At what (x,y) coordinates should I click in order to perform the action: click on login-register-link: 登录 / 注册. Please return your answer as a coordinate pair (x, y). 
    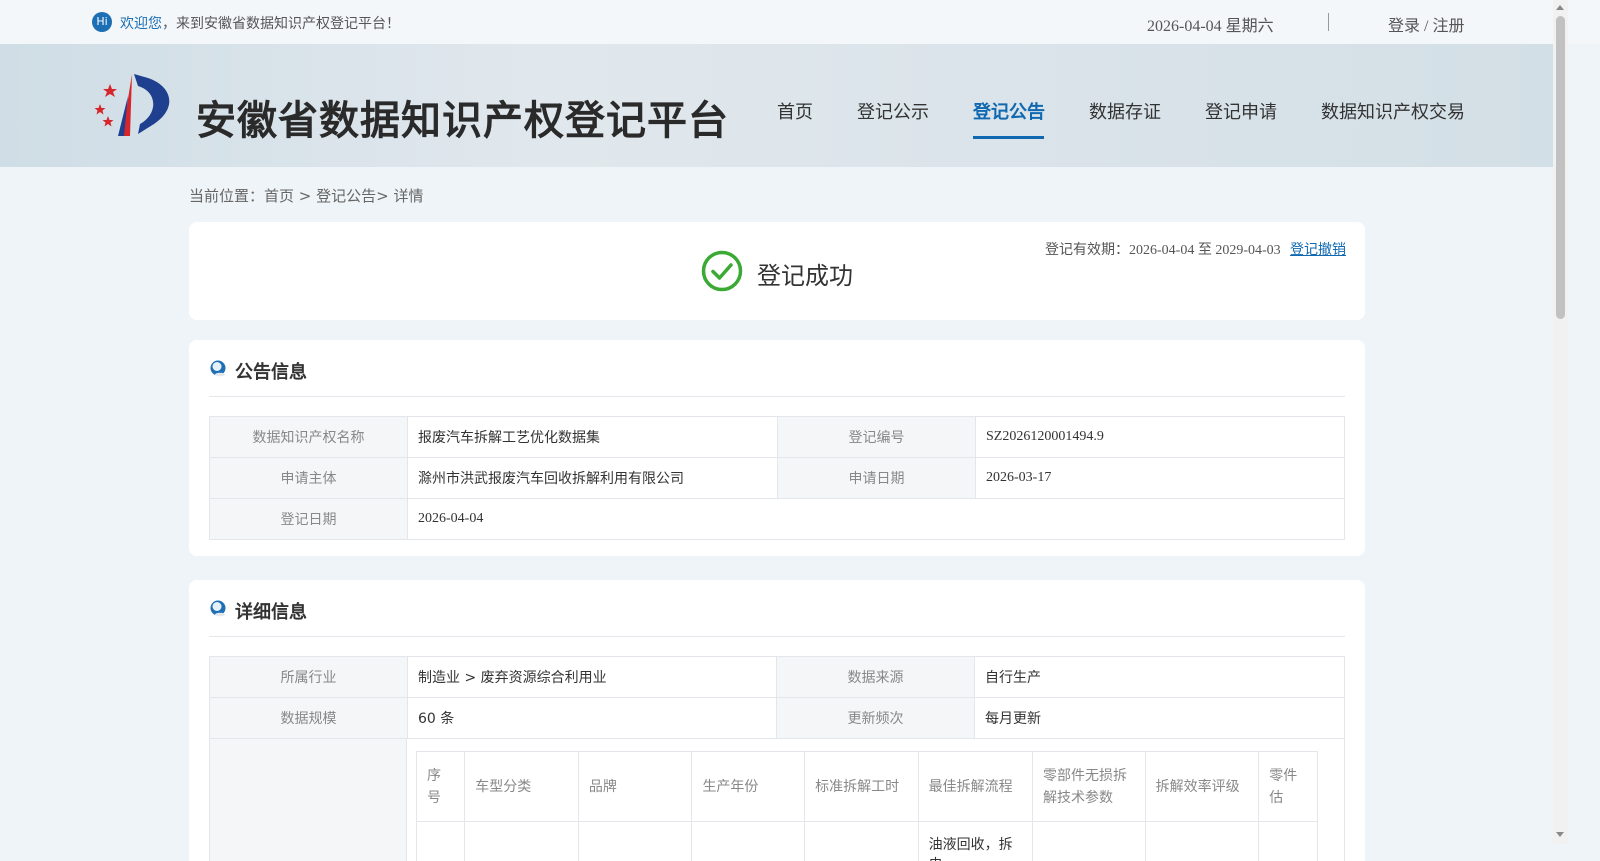
    Looking at the image, I should click on (1426, 24).